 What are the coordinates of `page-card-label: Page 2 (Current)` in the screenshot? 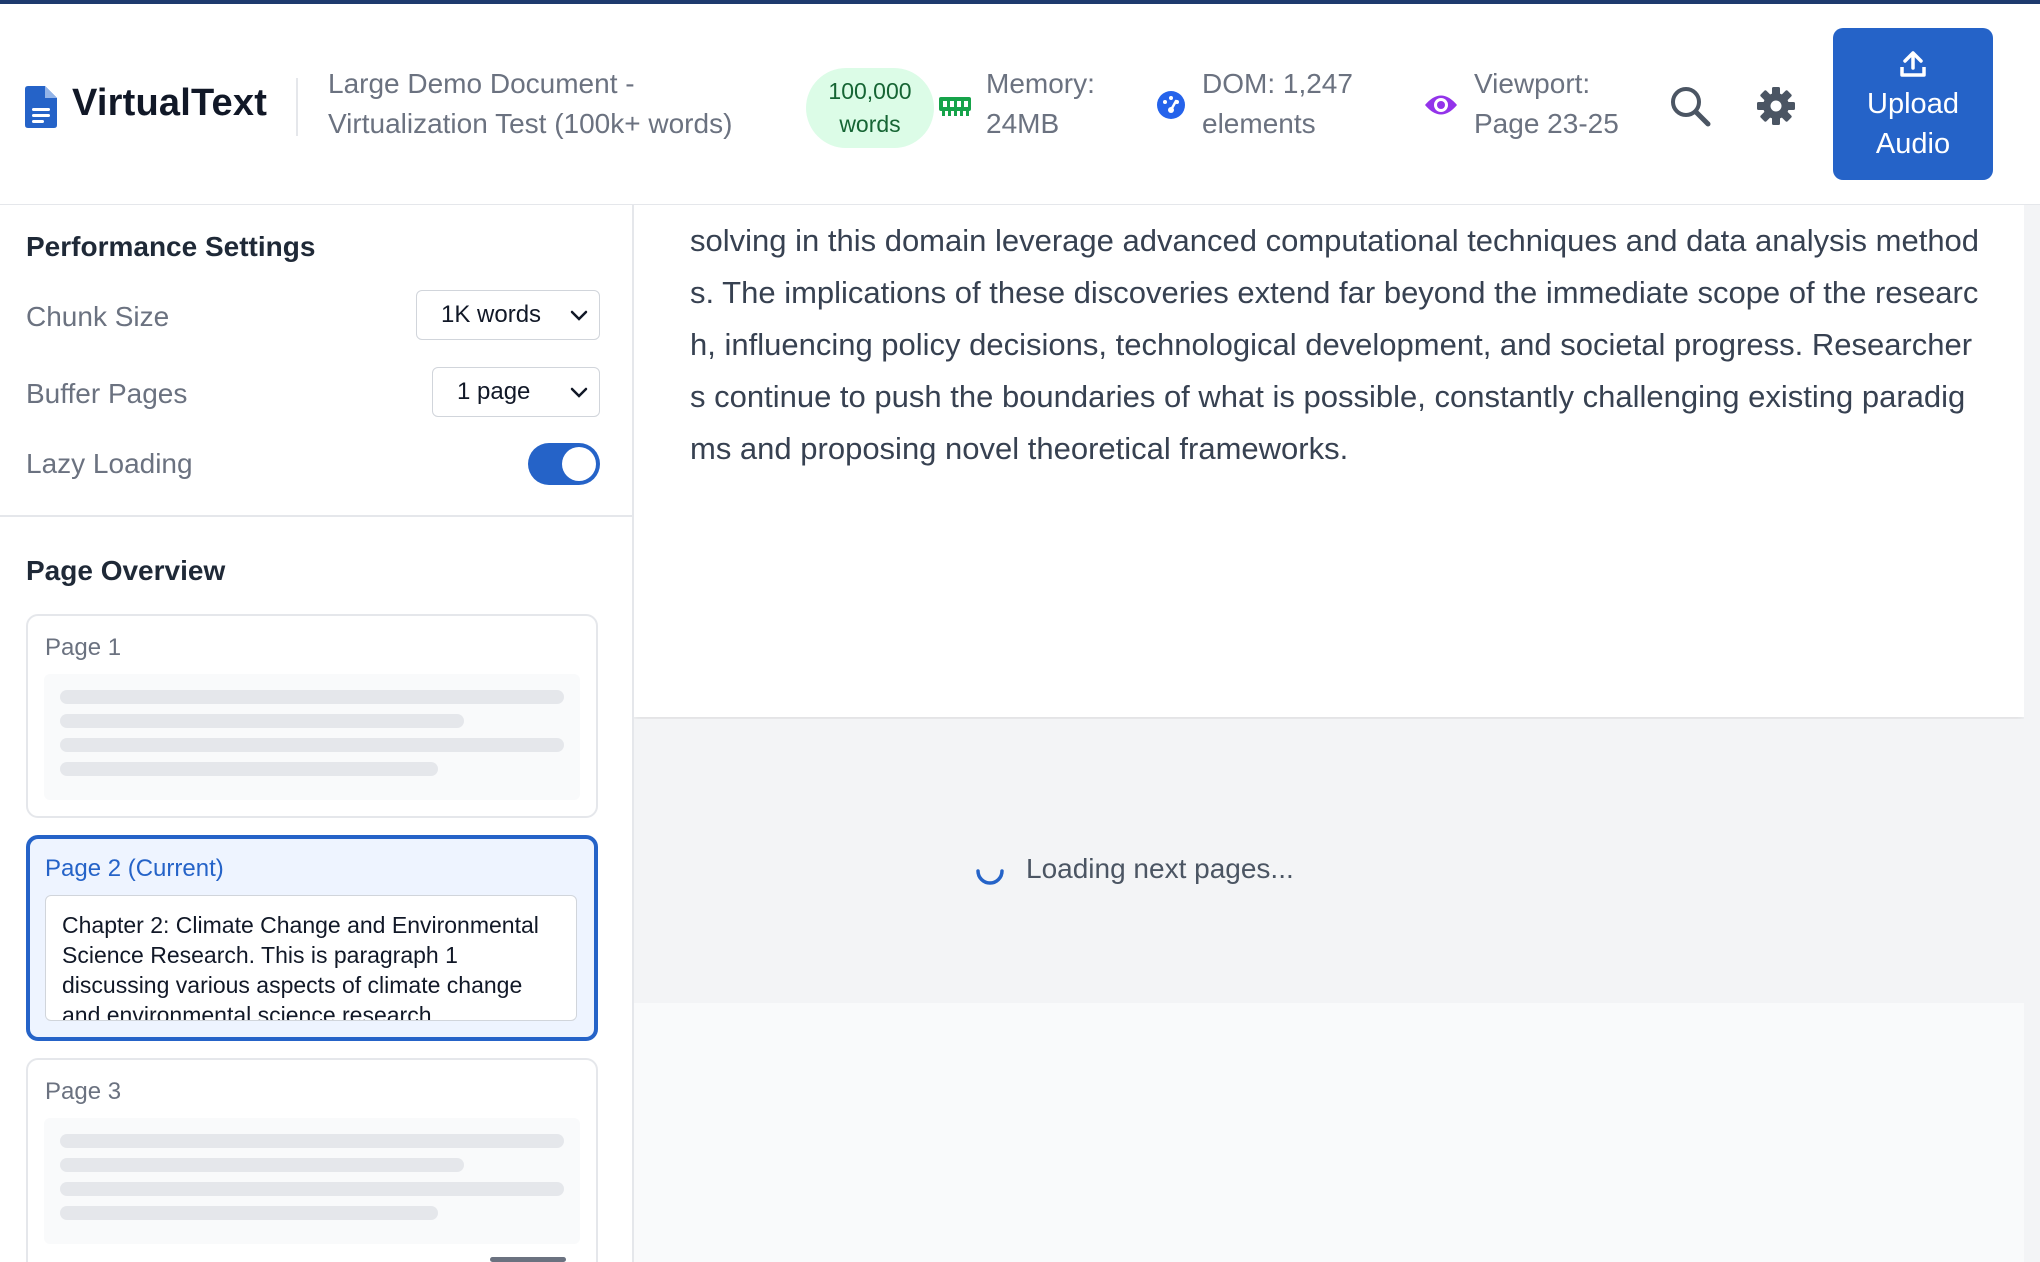 It's located at (134, 868).